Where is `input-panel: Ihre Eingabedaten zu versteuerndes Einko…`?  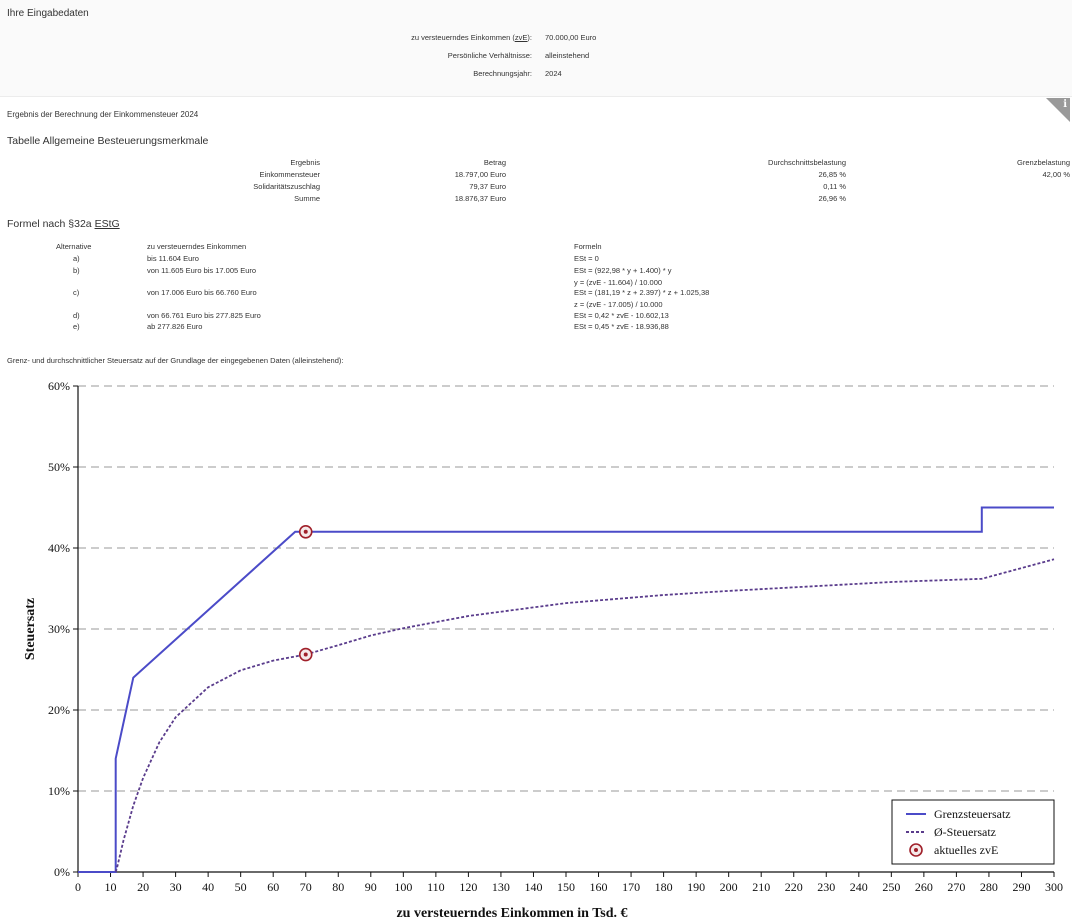 input-panel: Ihre Eingabedaten zu versteuerndes Einko… is located at coordinates (536, 48).